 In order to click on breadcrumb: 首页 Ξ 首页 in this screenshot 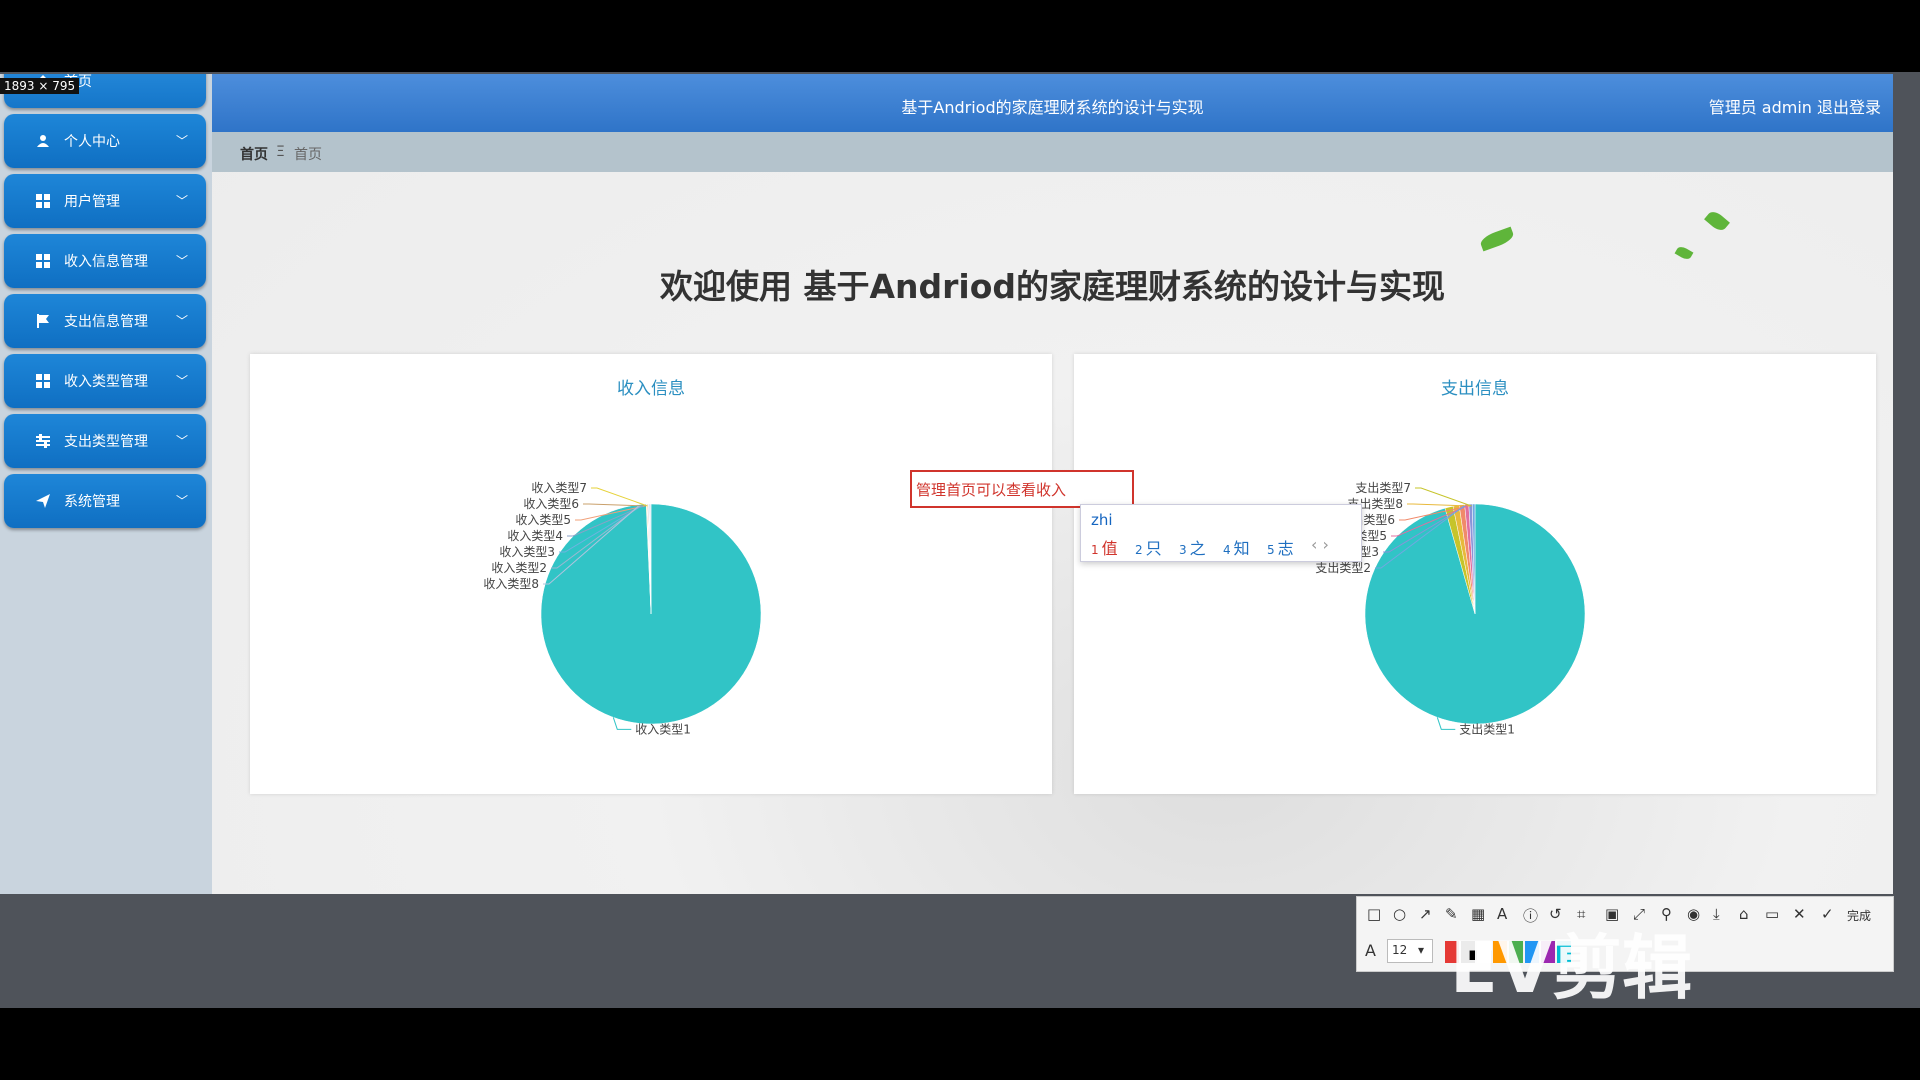, I will do `click(1052, 152)`.